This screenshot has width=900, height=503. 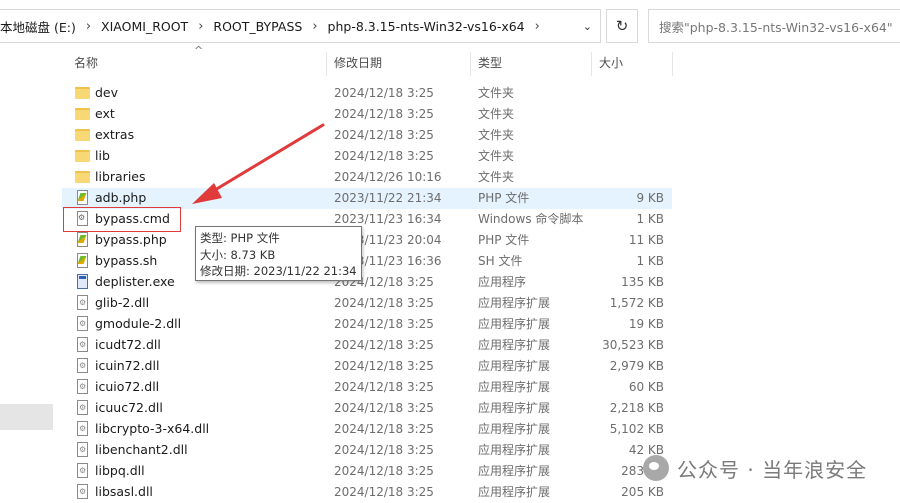 What do you see at coordinates (367, 261) in the screenshot?
I see `file-row: bypass.sh 2023/11/23 16:36 SH 文件 1 KB` at bounding box center [367, 261].